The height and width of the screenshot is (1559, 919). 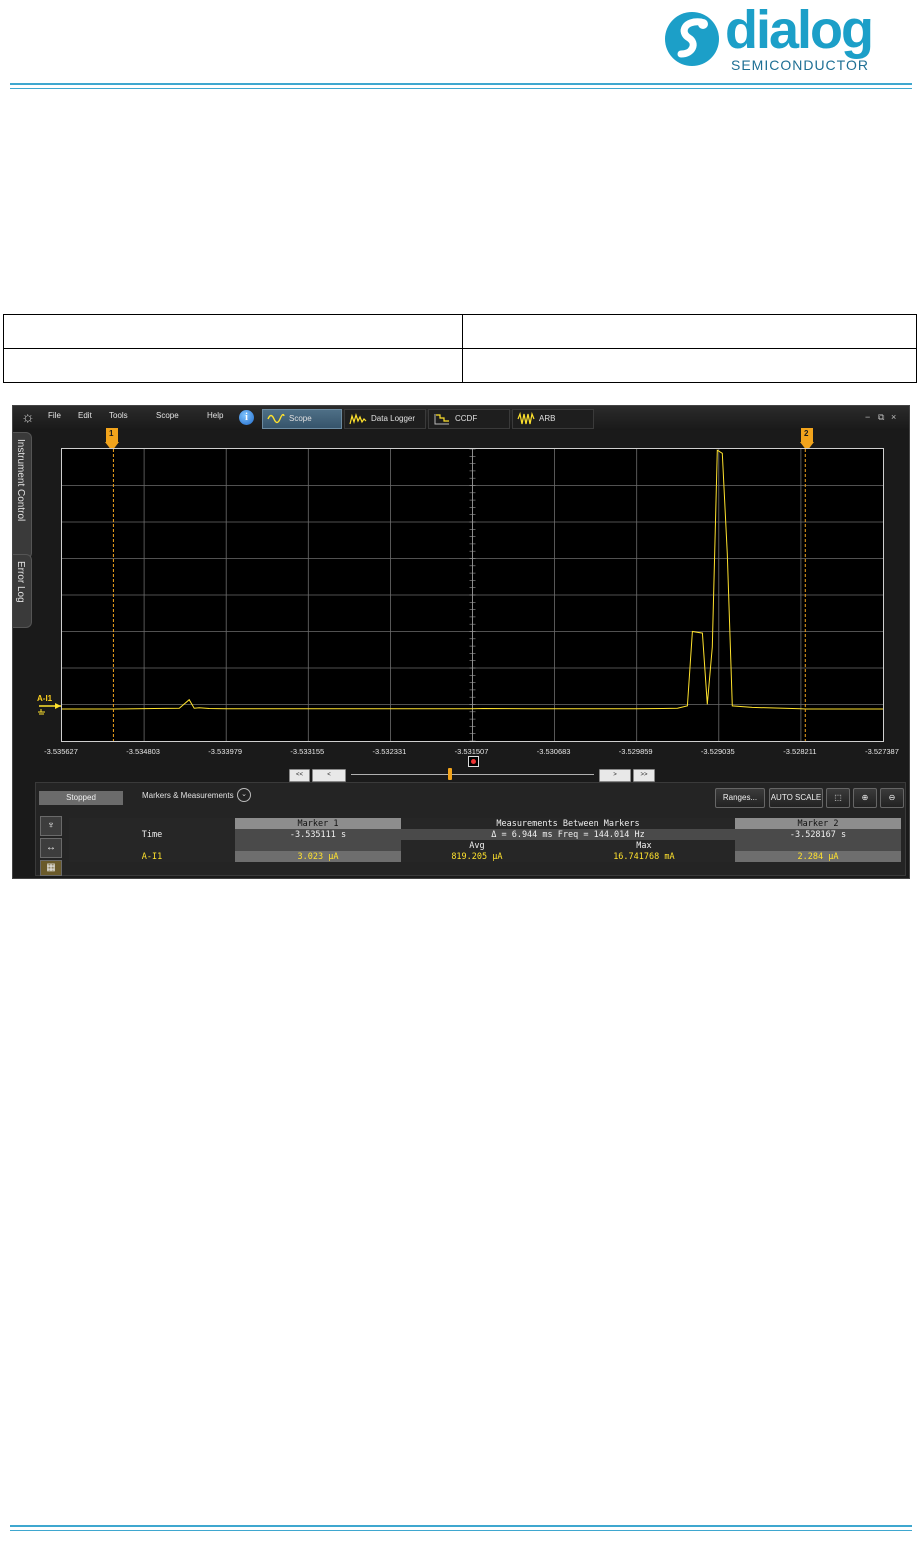 What do you see at coordinates (143, 751) in the screenshot?
I see `x-tick-label: -3.534803` at bounding box center [143, 751].